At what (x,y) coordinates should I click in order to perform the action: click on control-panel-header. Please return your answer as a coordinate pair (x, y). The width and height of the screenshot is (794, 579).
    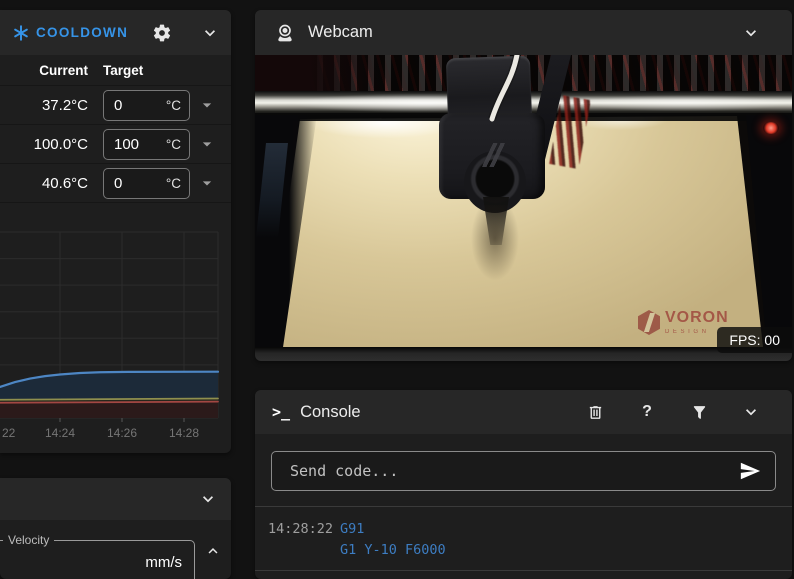
    Looking at the image, I should click on (115, 499).